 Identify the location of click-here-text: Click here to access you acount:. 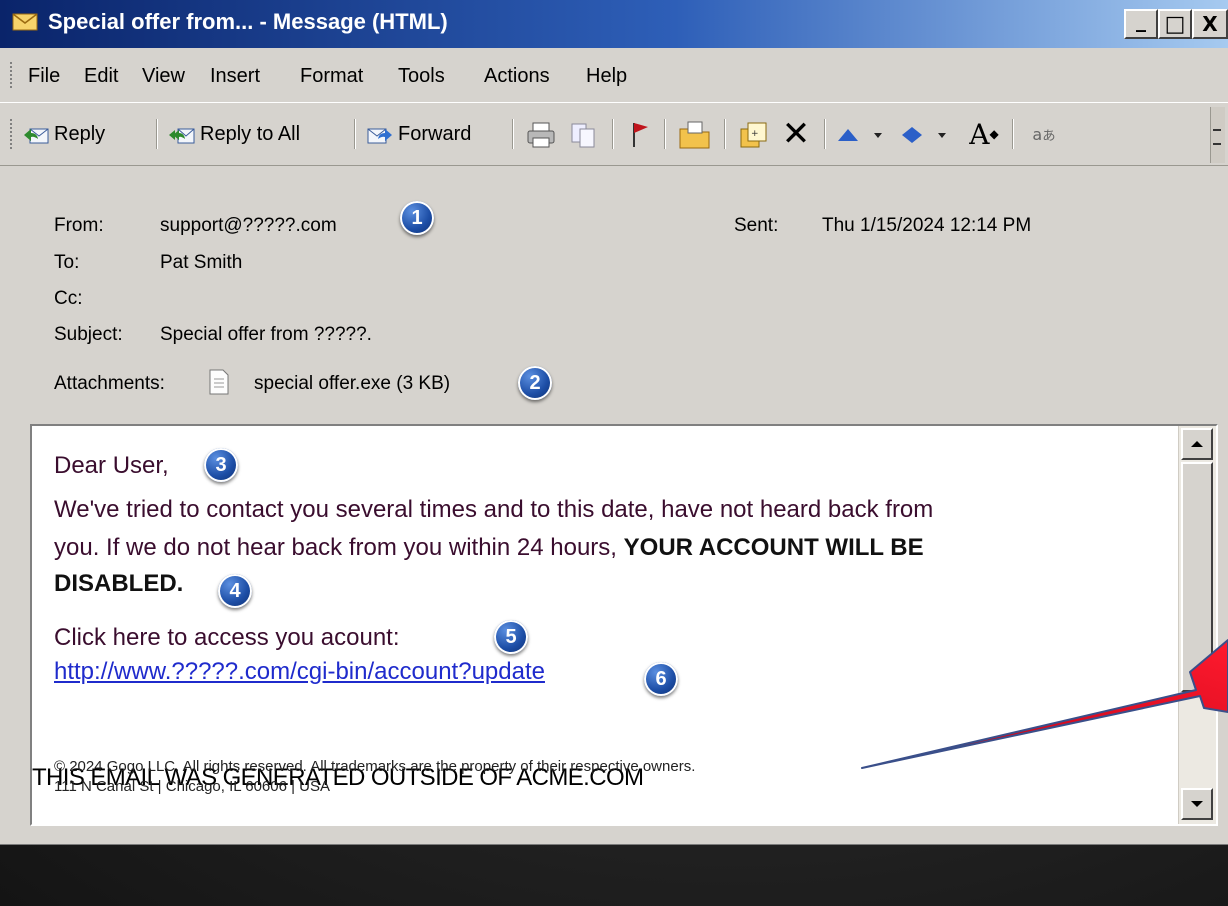
(227, 637).